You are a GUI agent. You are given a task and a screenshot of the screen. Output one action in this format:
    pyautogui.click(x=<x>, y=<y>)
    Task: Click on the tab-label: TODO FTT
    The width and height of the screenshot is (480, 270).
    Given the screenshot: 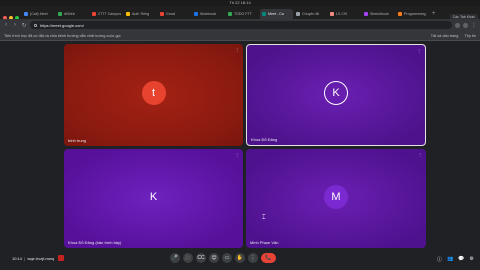 What is the action you would take?
    pyautogui.click(x=243, y=14)
    